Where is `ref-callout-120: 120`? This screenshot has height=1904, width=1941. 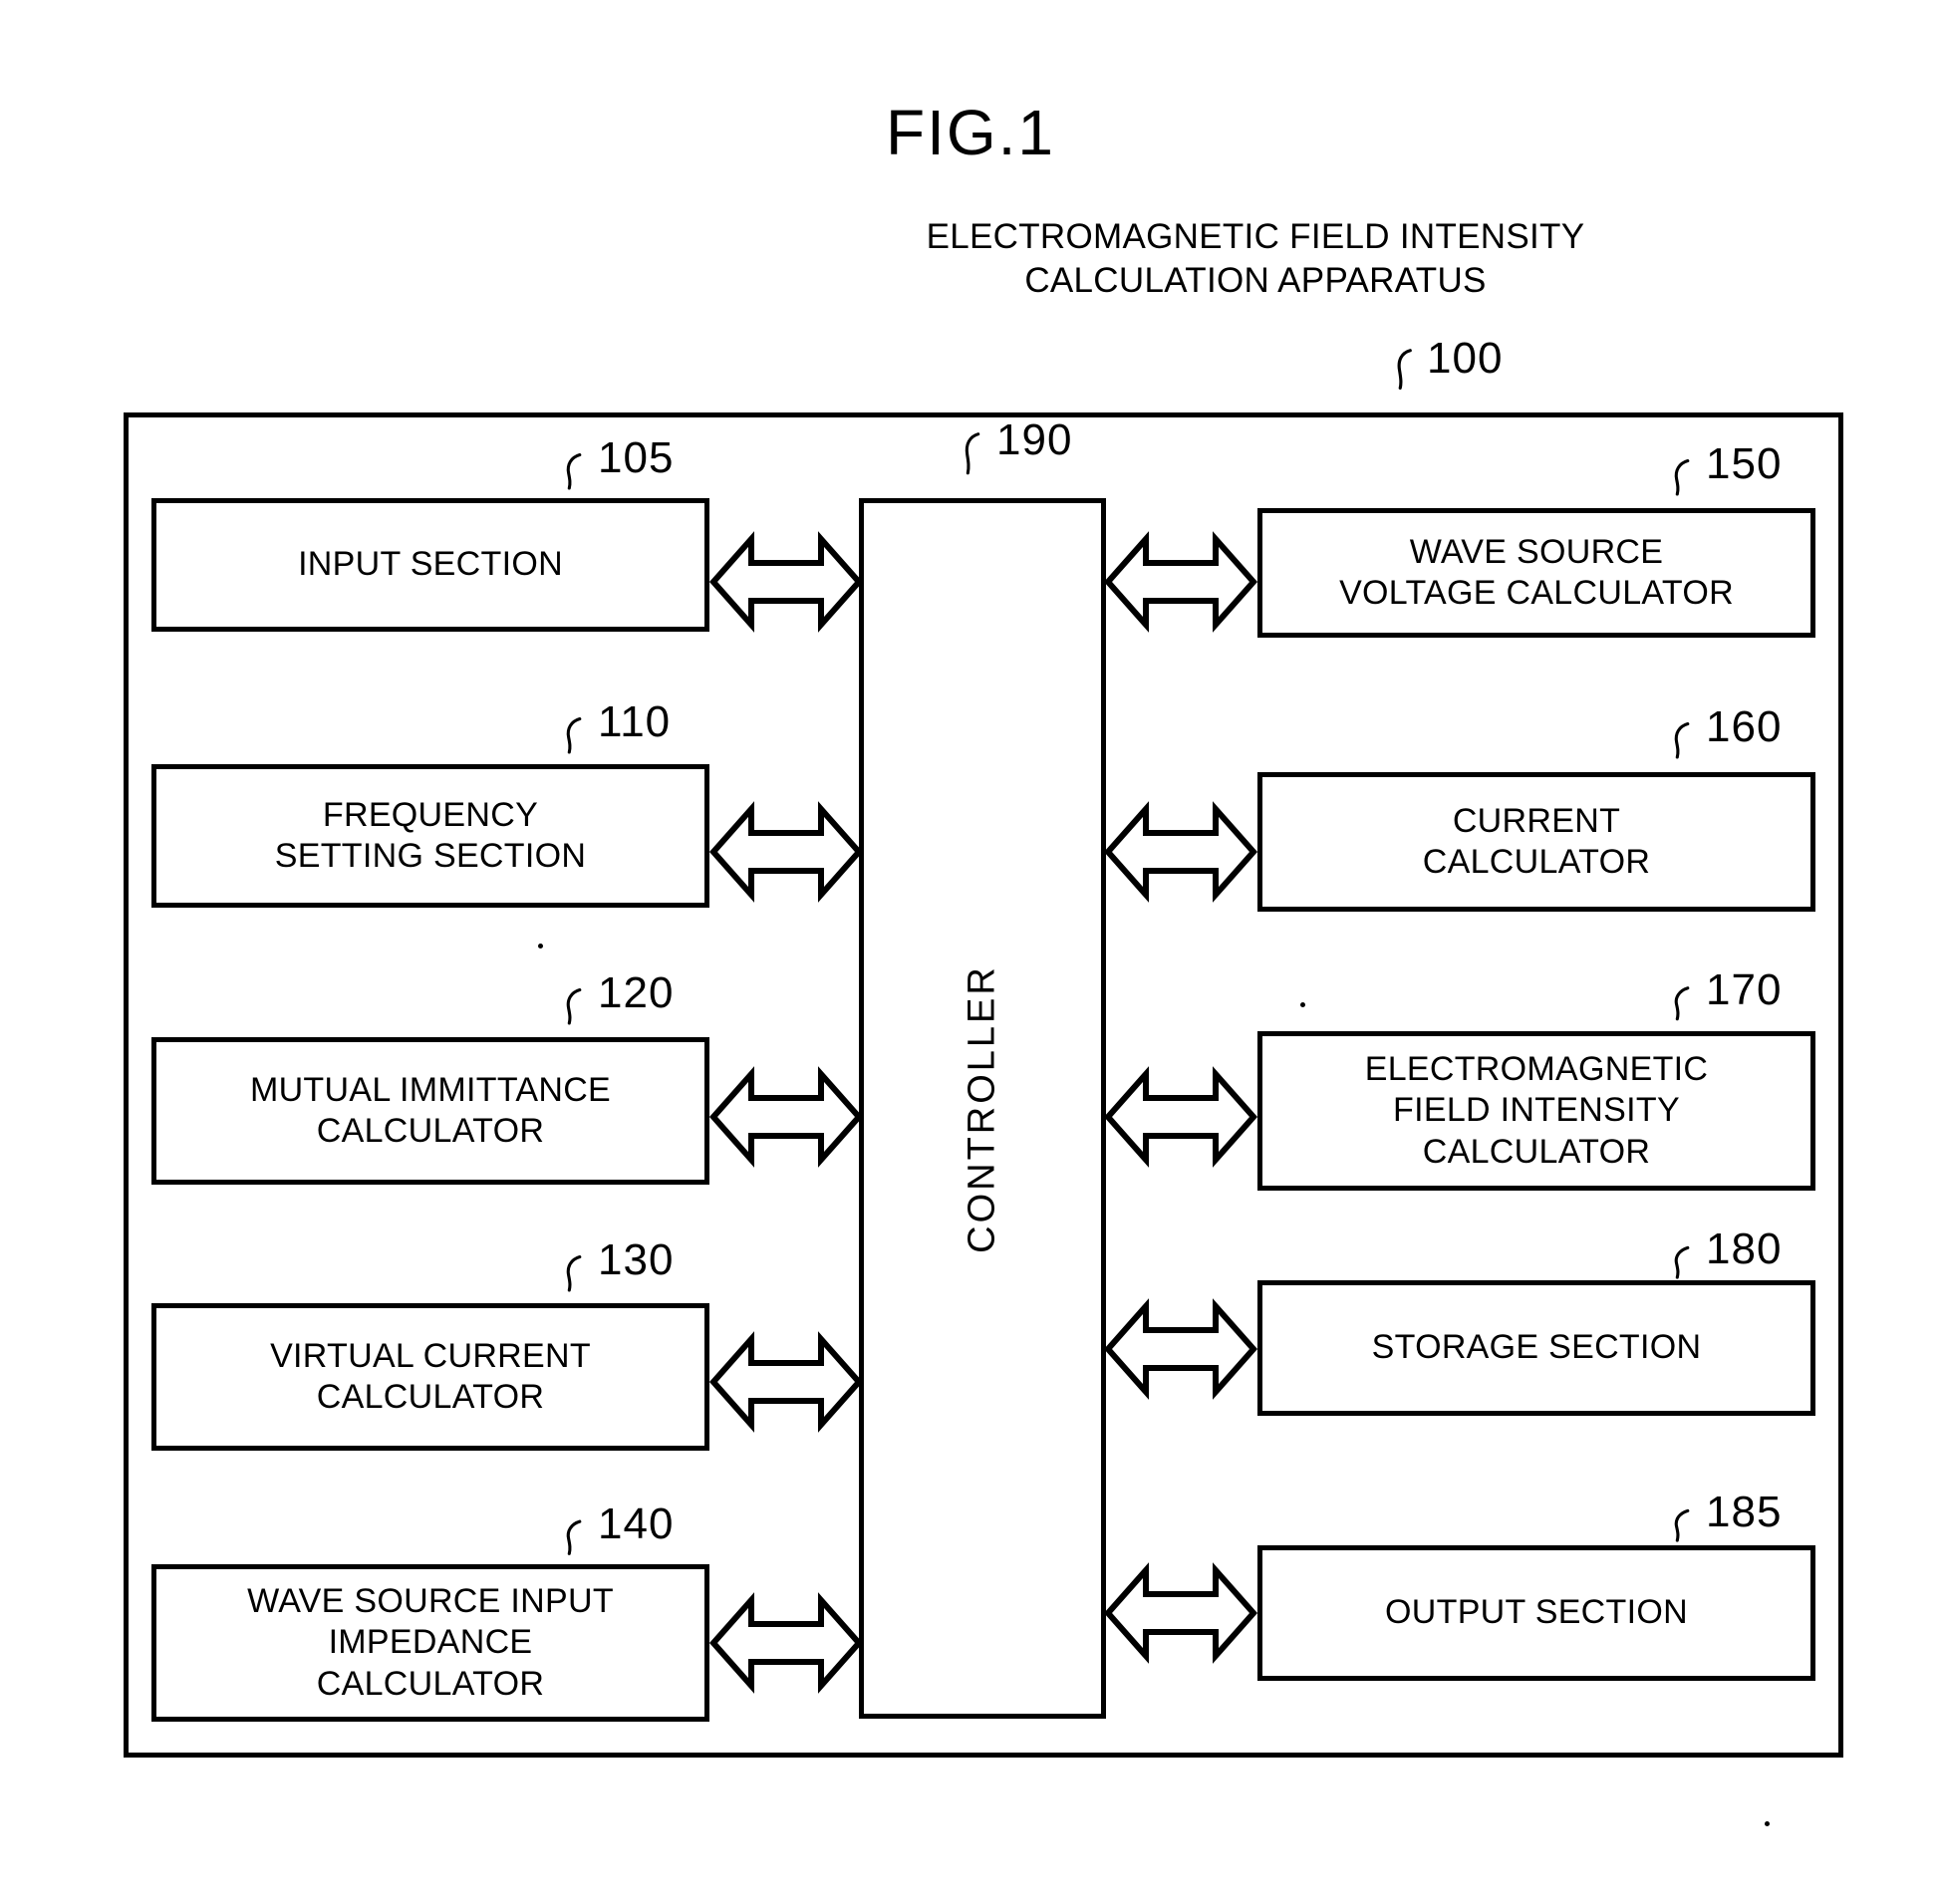 ref-callout-120: 120 is located at coordinates (636, 992).